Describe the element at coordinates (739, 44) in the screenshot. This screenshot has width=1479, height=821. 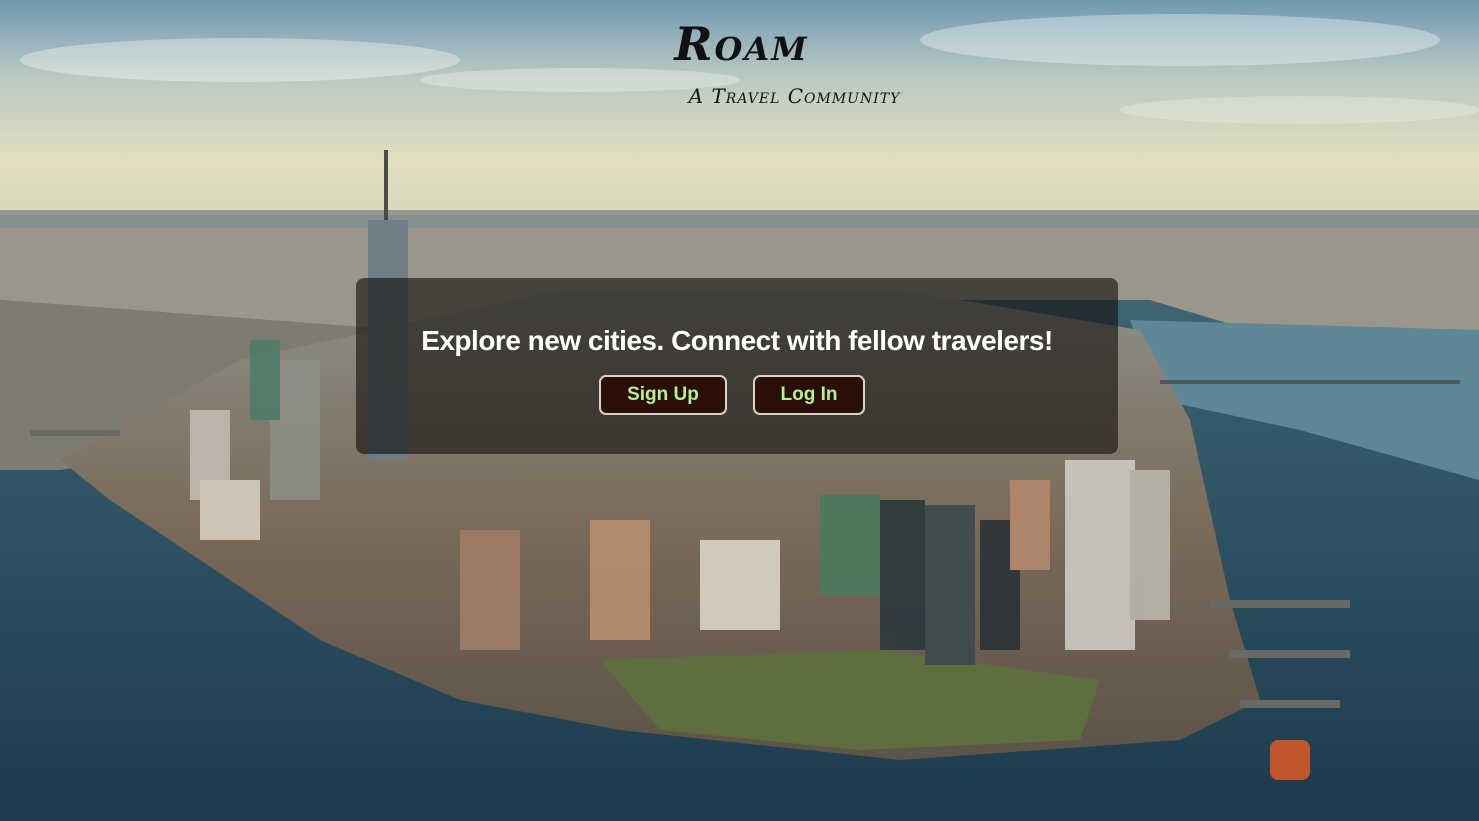
I see `brand-logo-title: Roam` at that location.